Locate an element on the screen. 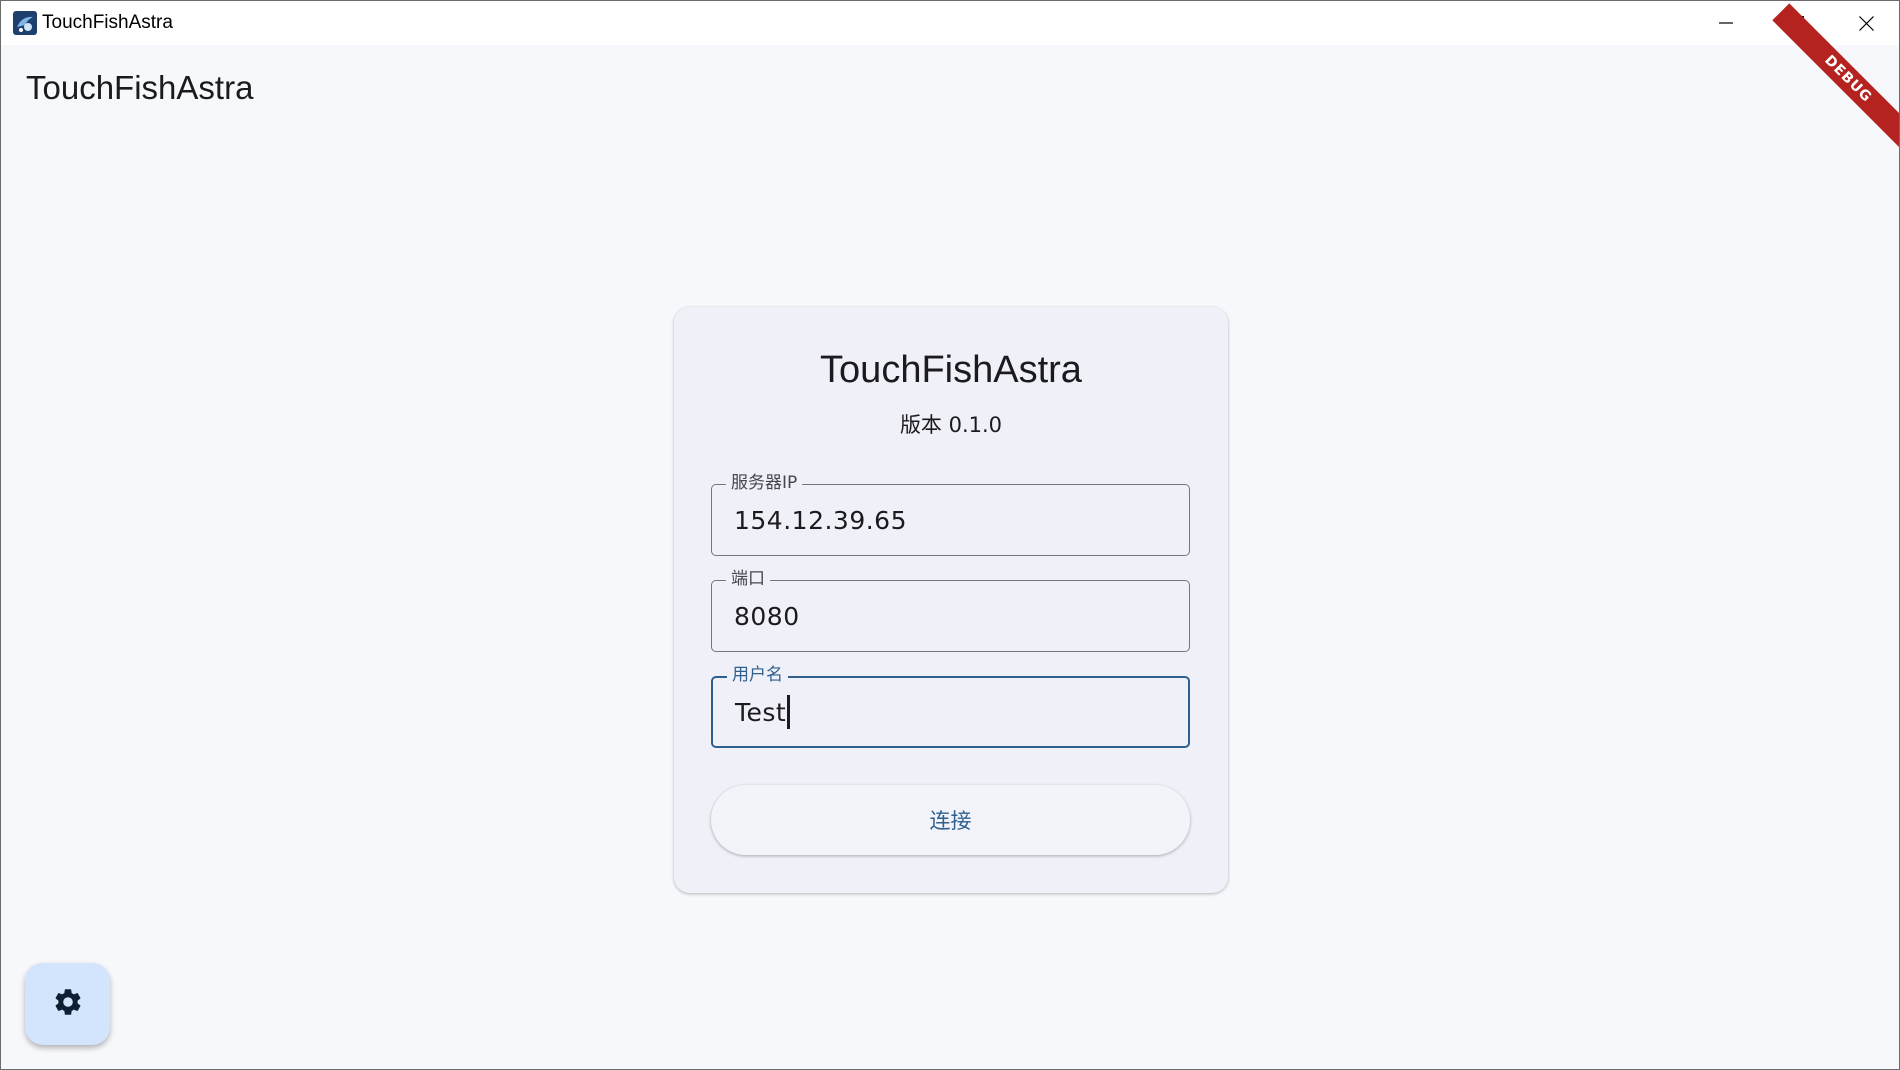 Image resolution: width=1900 pixels, height=1070 pixels. gear-icon is located at coordinates (68, 1004).